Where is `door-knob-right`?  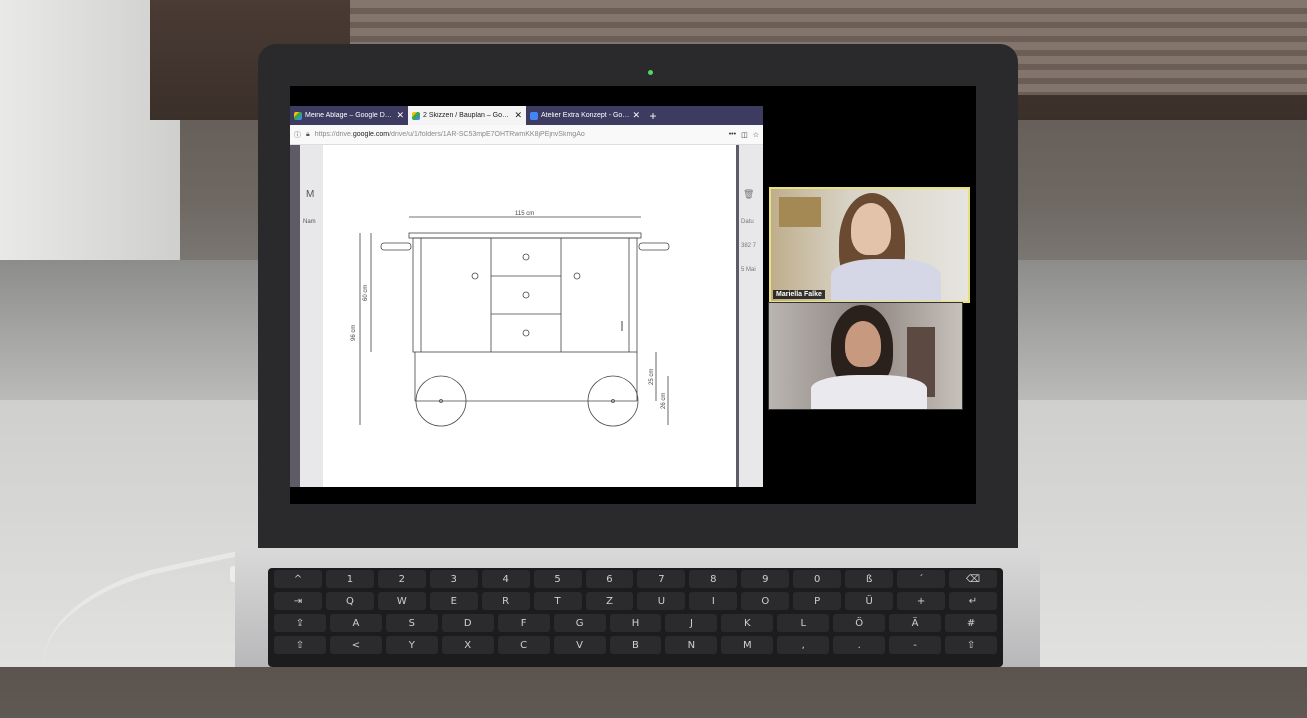 door-knob-right is located at coordinates (577, 276).